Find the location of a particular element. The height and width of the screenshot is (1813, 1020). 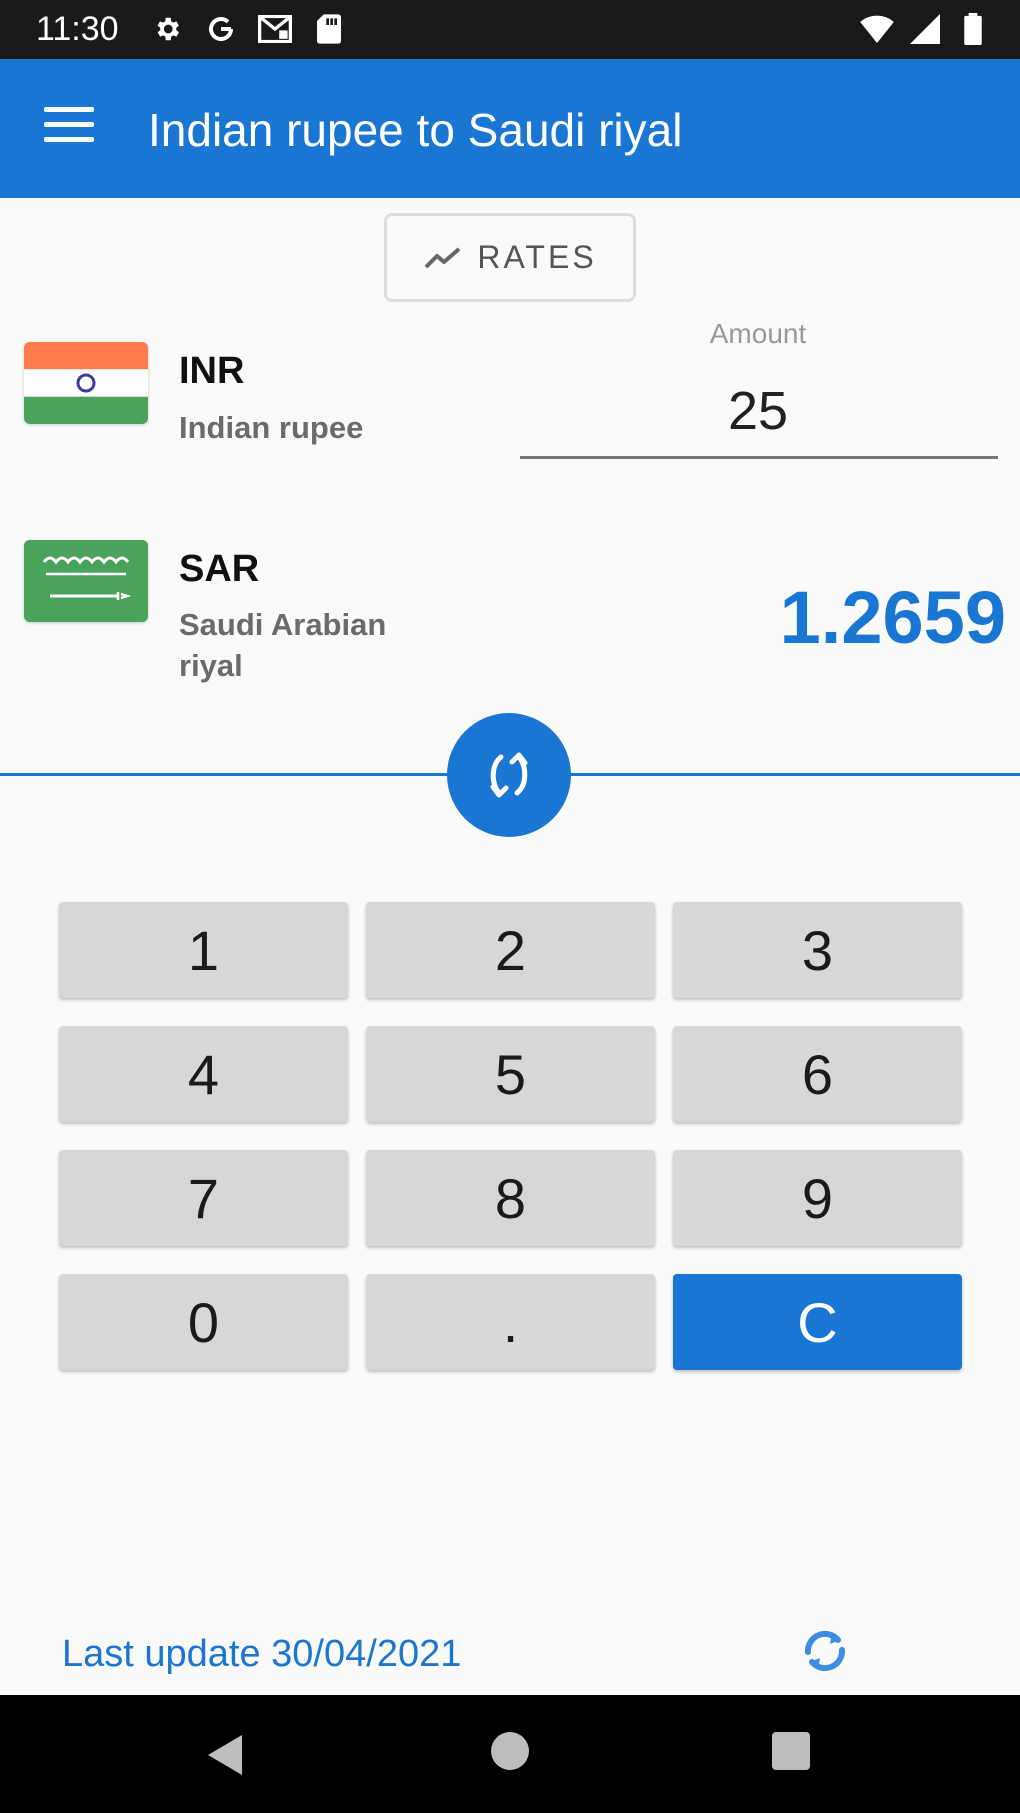

battery-icon is located at coordinates (973, 29).